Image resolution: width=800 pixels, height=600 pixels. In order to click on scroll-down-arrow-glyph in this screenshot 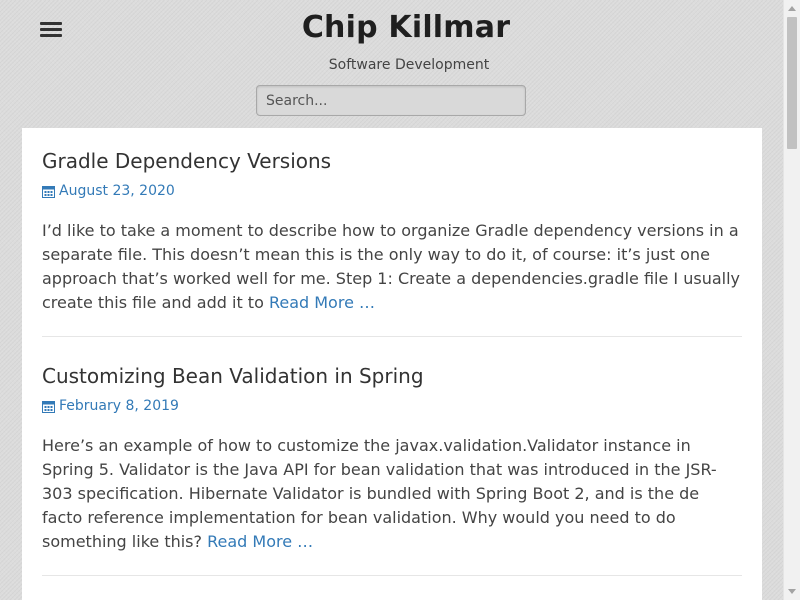, I will do `click(792, 591)`.